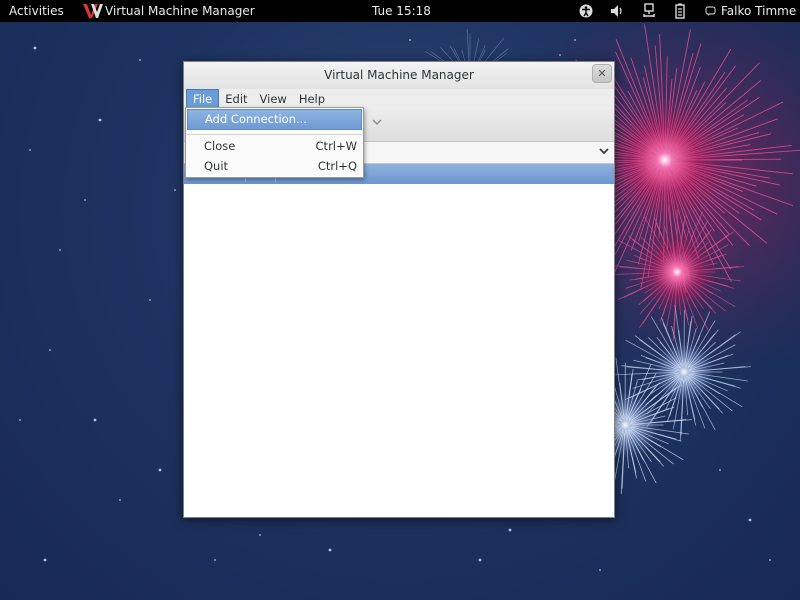  What do you see at coordinates (649, 11) in the screenshot?
I see `network-icon` at bounding box center [649, 11].